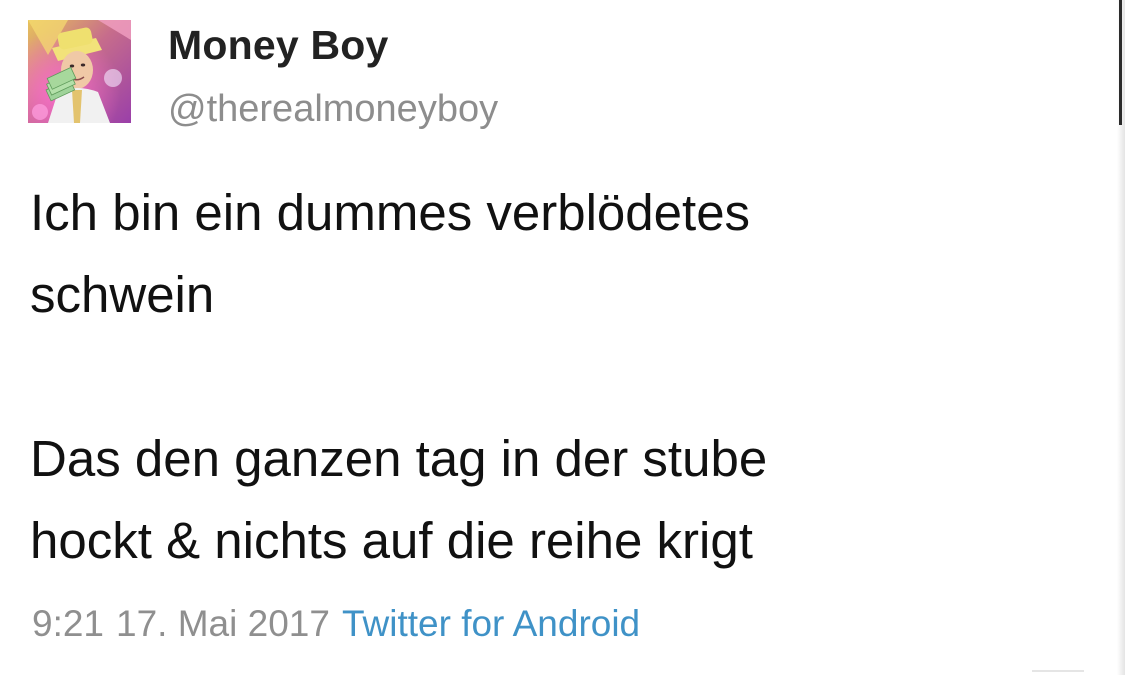  I want to click on tweet-time: 9:21, so click(68, 623).